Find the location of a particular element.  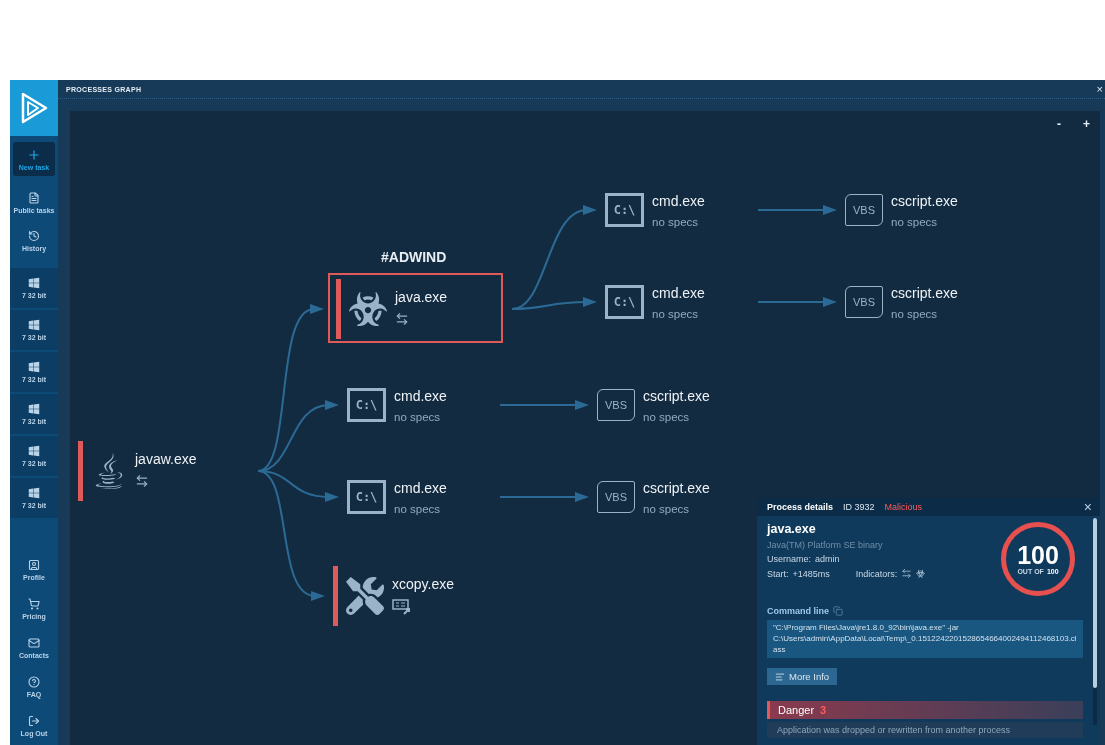

zoom-button: - is located at coordinates (1059, 124).